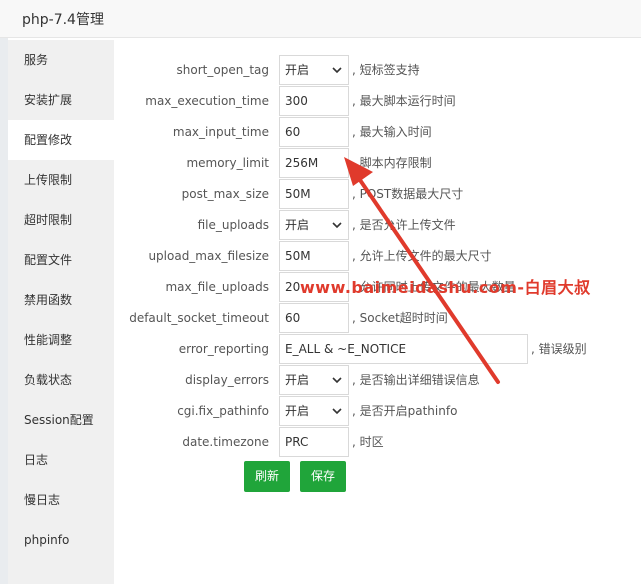 Image resolution: width=641 pixels, height=584 pixels. Describe the element at coordinates (445, 287) in the screenshot. I see `watermark-text: www.baimeidashu.com-白眉大叔` at that location.